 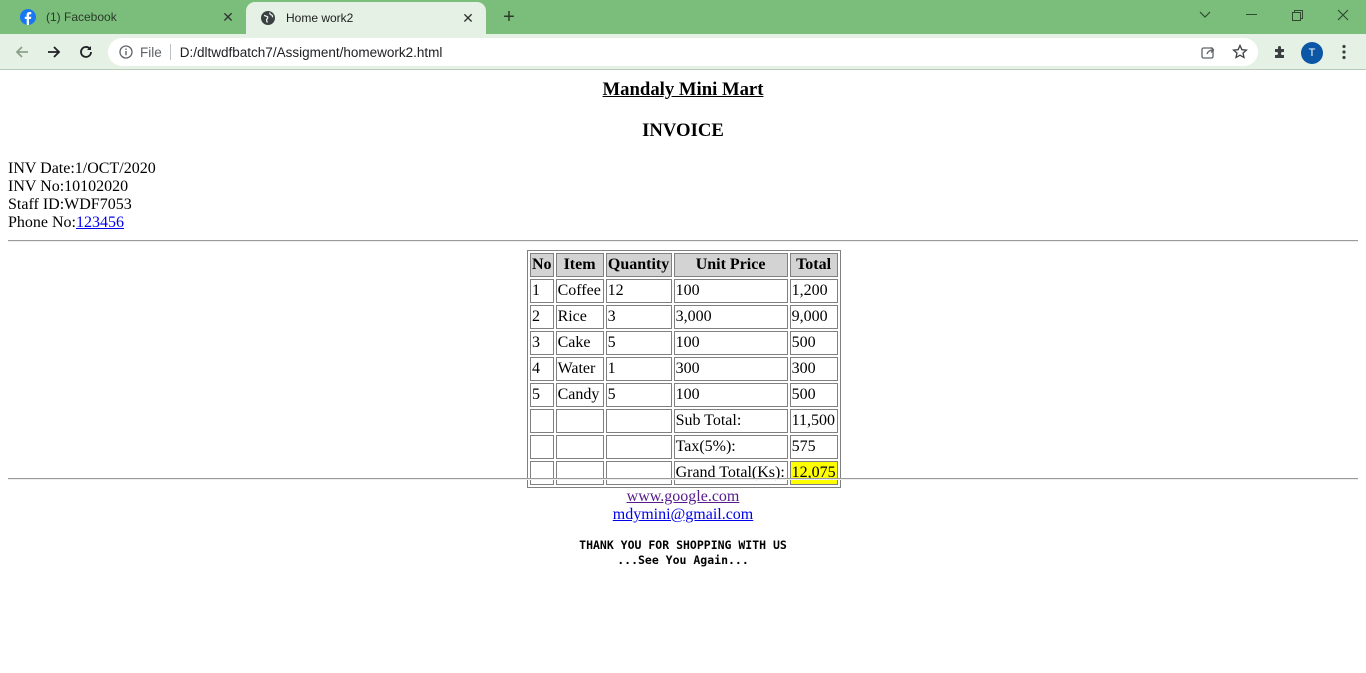 What do you see at coordinates (683, 545) in the screenshot?
I see `thanks-line-1: THANK YOU FOR SHOPPING WITH US` at bounding box center [683, 545].